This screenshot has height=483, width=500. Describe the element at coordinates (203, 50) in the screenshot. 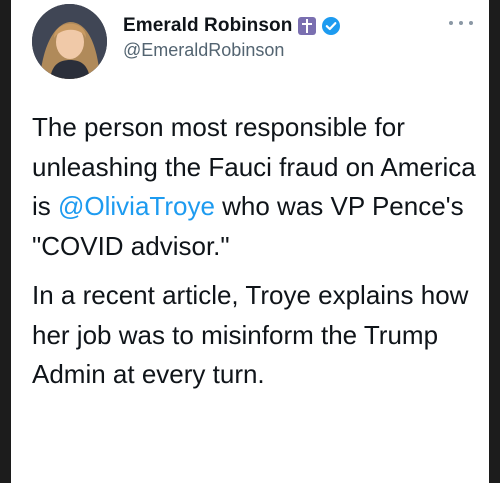

I see `author-handle: @EmeraldRobinson` at that location.